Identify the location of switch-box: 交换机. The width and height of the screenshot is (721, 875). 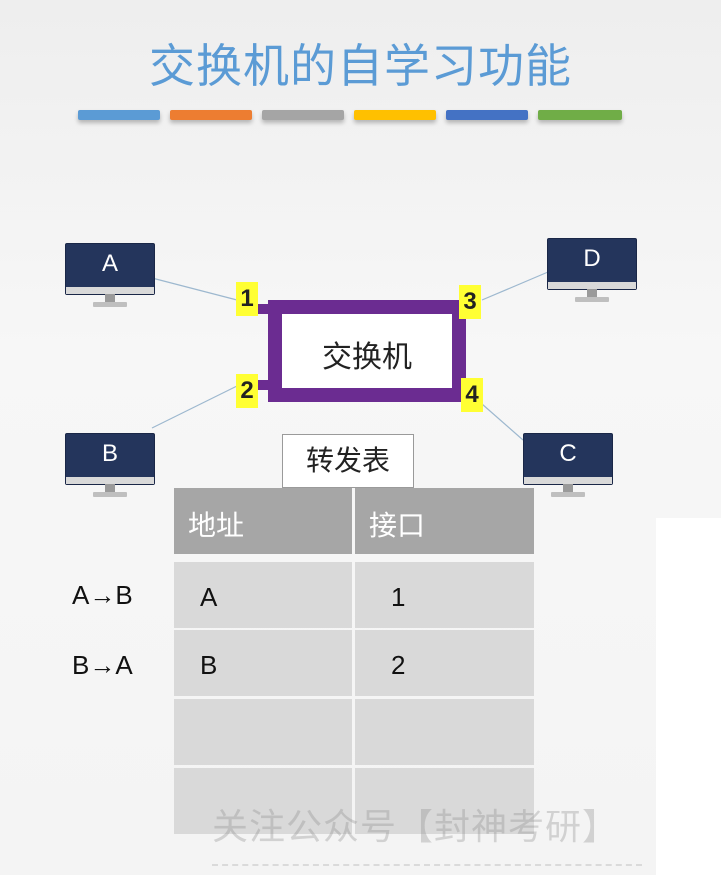
(367, 351).